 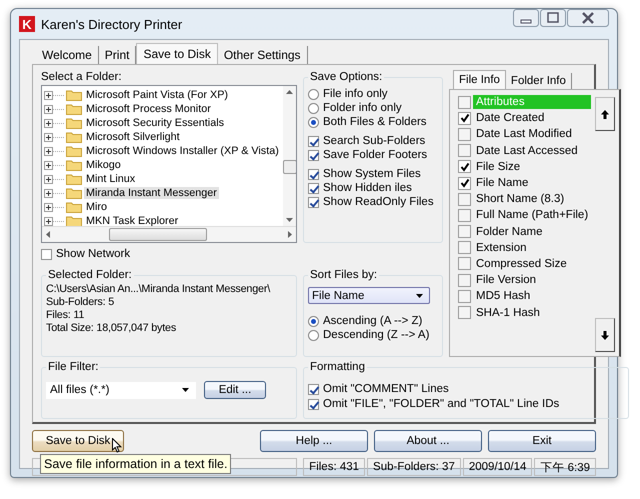 What do you see at coordinates (479, 79) in the screenshot?
I see `tab: File Info` at bounding box center [479, 79].